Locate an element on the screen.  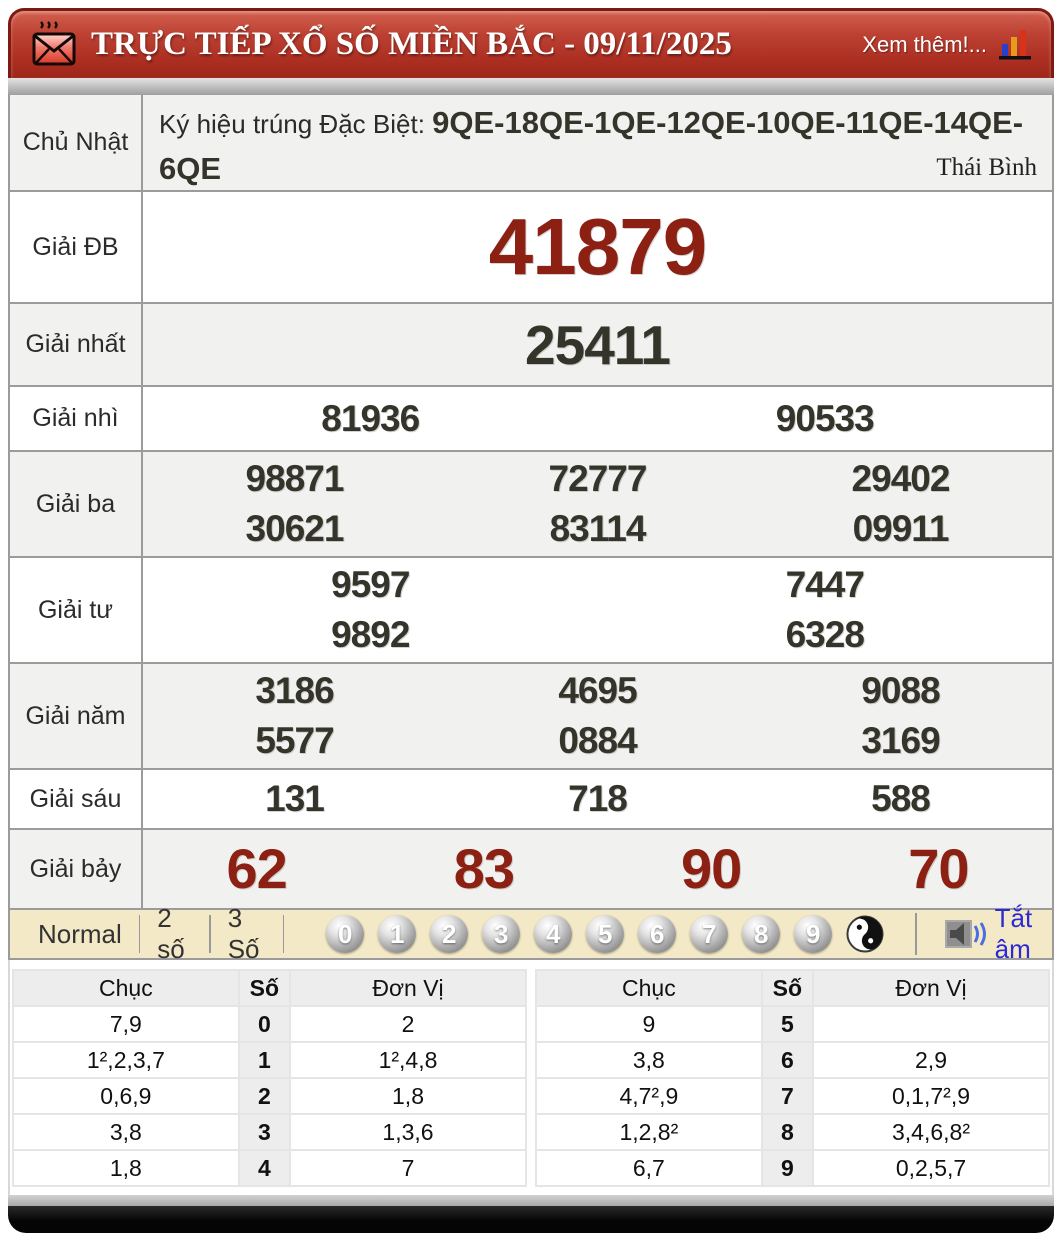
prize-number: 83114 is located at coordinates (598, 528).